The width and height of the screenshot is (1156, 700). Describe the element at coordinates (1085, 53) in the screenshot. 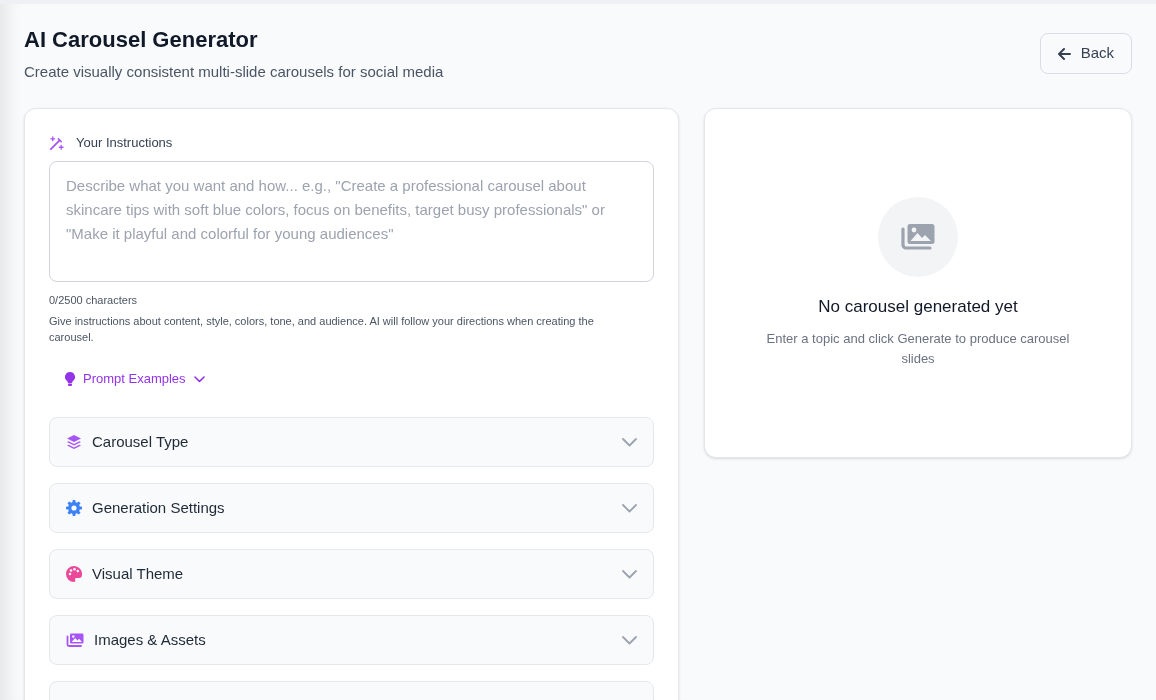

I see `back-button: Back` at that location.